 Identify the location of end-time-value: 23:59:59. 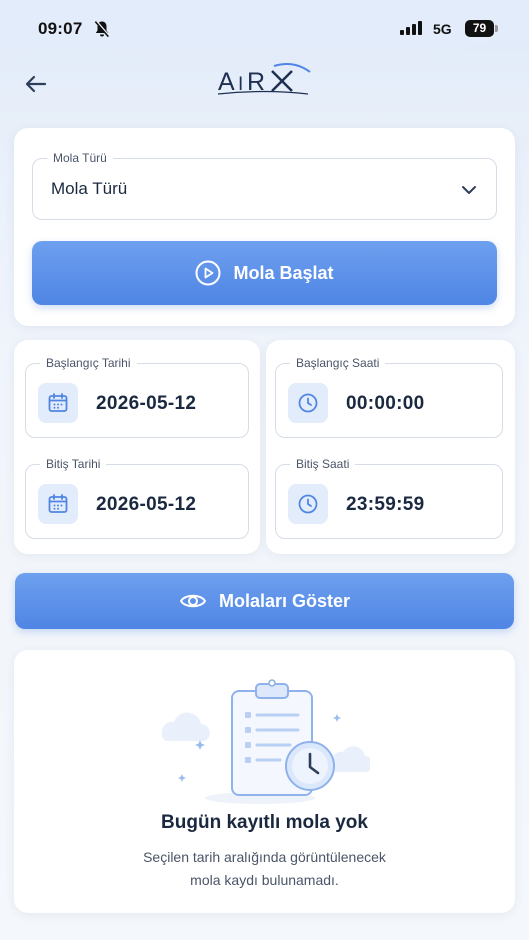
(385, 504).